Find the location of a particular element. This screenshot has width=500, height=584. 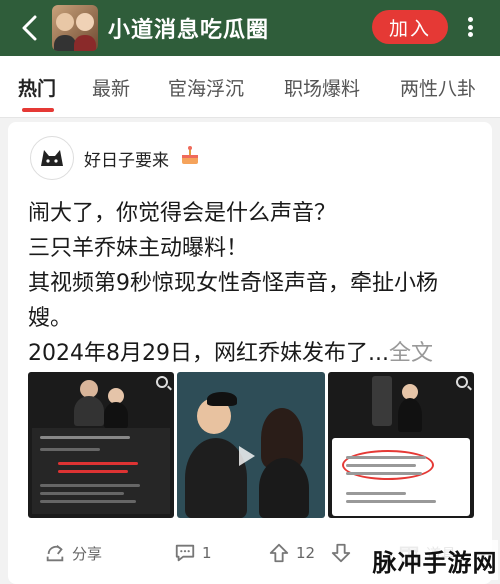

upvote-button: 12 is located at coordinates (291, 553).